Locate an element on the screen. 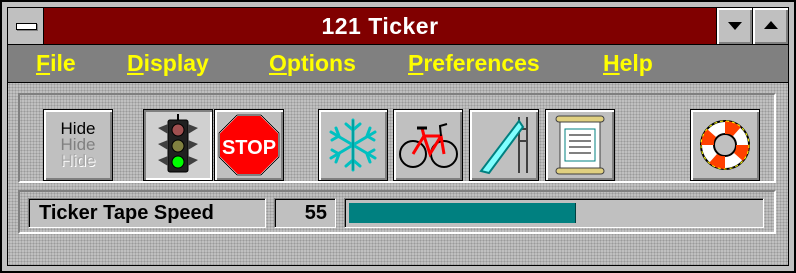  menu-bar: File Display Options Preferences Help is located at coordinates (398, 64).